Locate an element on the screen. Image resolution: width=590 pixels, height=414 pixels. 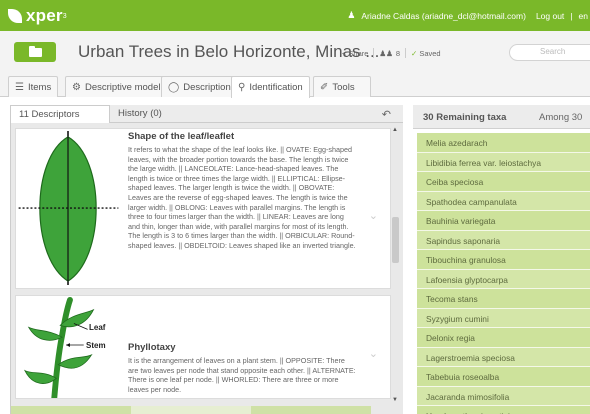
open-folder-button is located at coordinates (35, 52).